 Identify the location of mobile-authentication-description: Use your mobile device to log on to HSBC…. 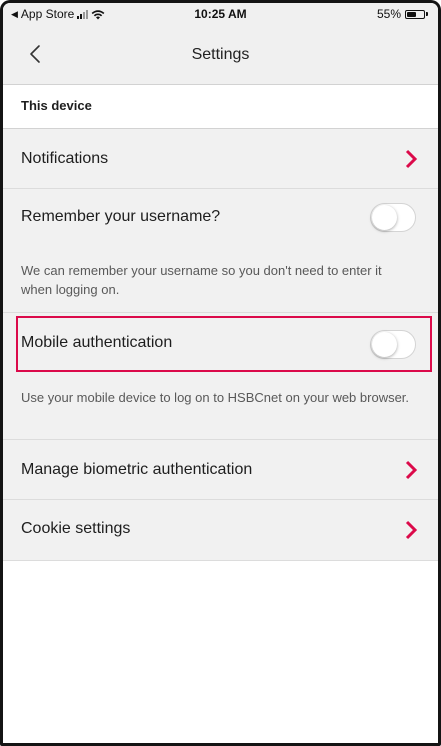
(215, 397).